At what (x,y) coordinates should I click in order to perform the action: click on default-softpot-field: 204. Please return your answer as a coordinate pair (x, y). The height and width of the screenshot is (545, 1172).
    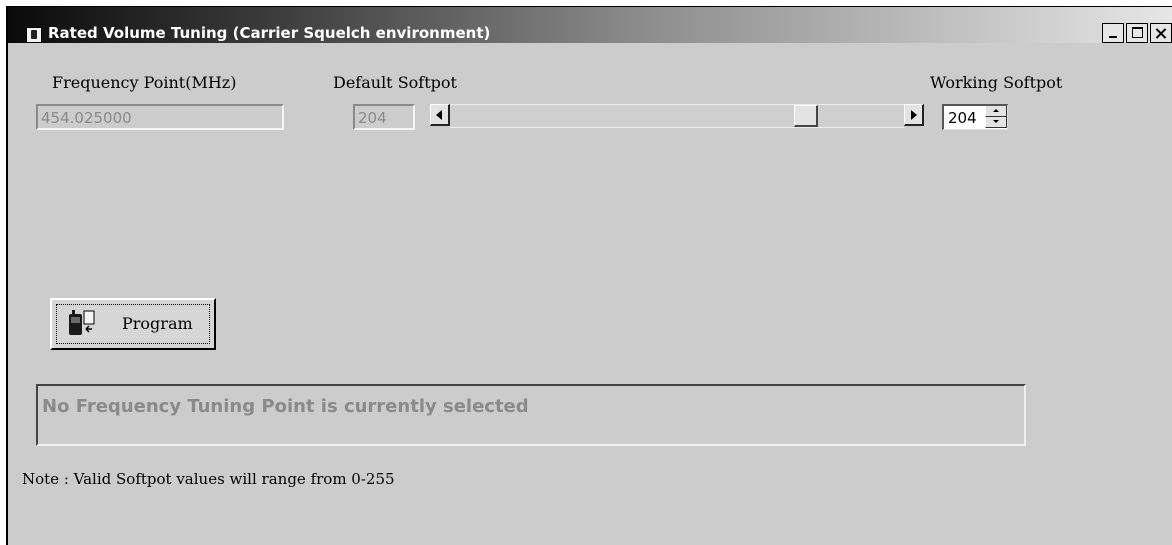
    Looking at the image, I should click on (384, 117).